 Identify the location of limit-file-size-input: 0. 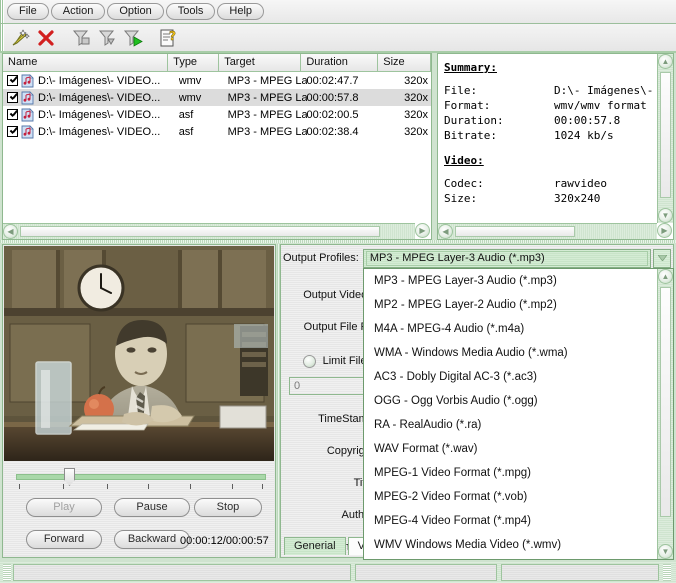
(331, 386).